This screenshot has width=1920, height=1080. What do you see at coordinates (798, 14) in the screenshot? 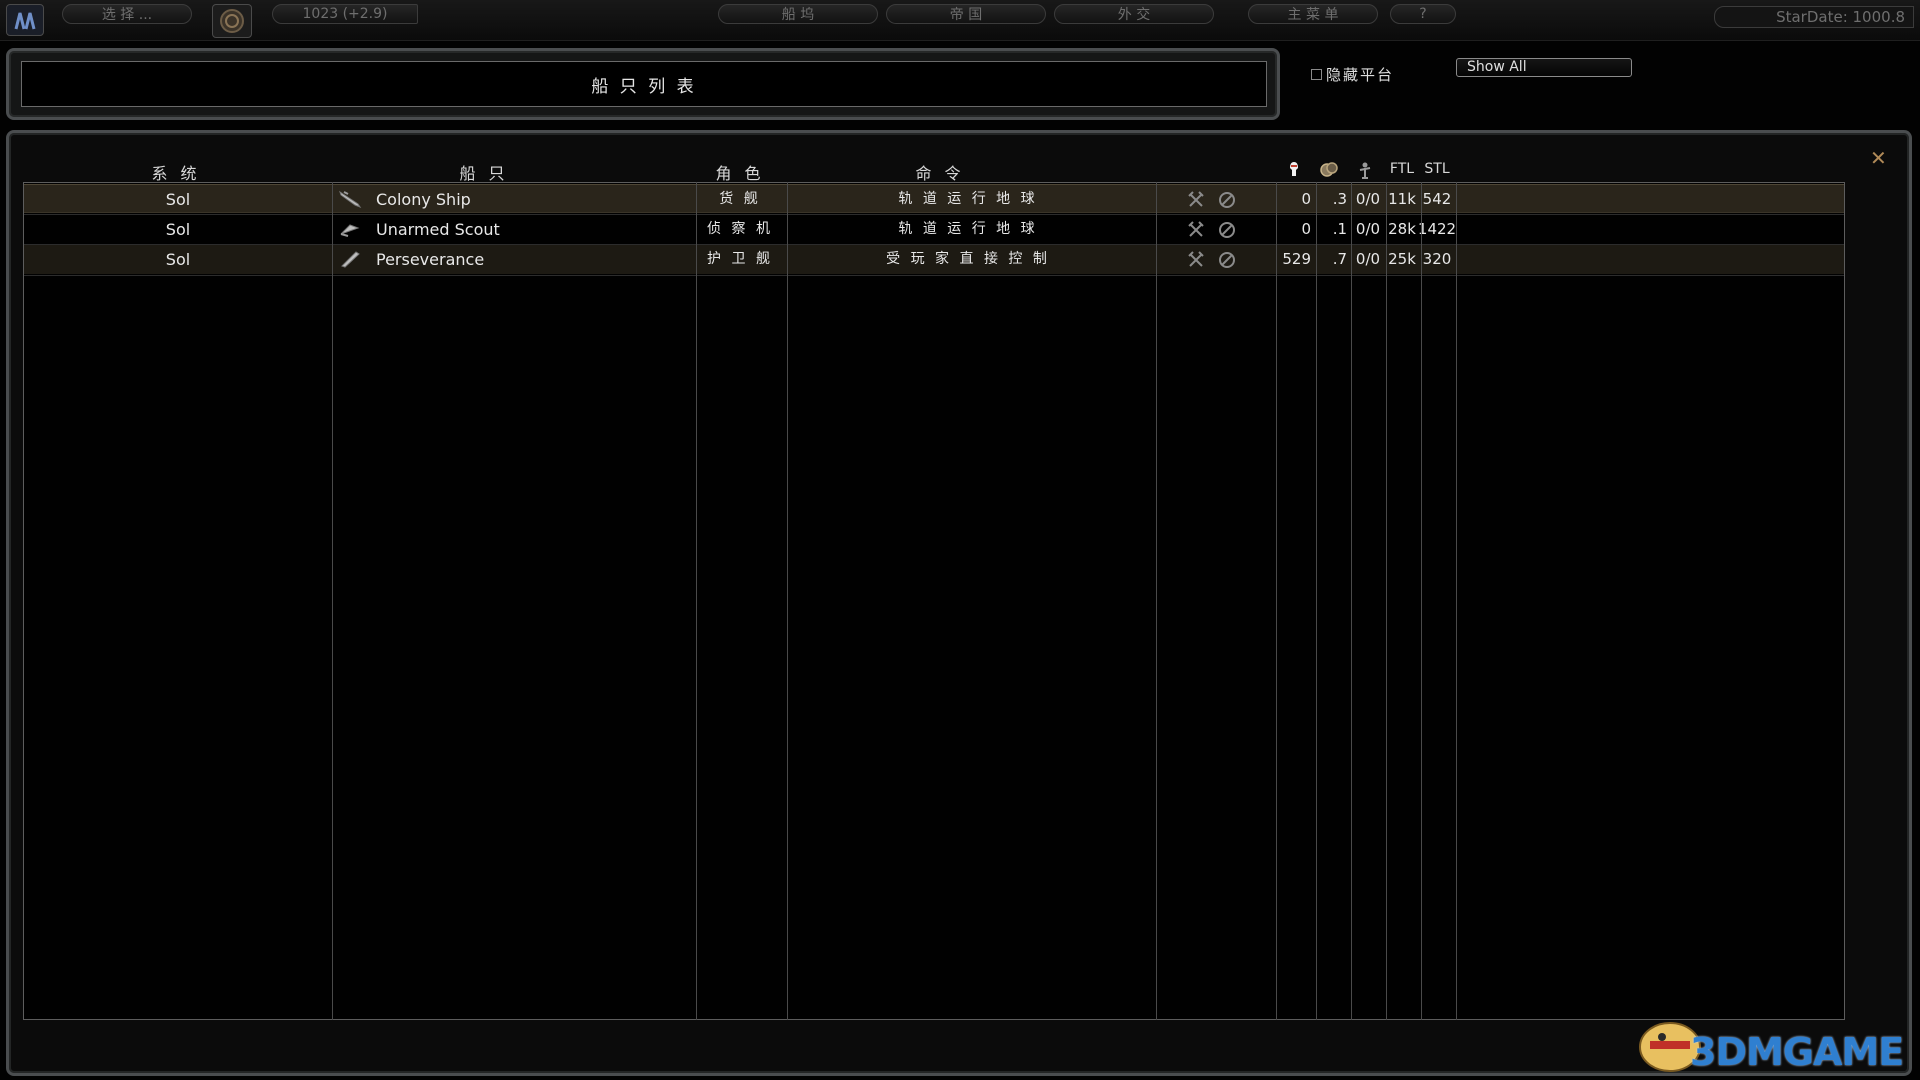
I see `shipyard-button: 船 坞` at bounding box center [798, 14].